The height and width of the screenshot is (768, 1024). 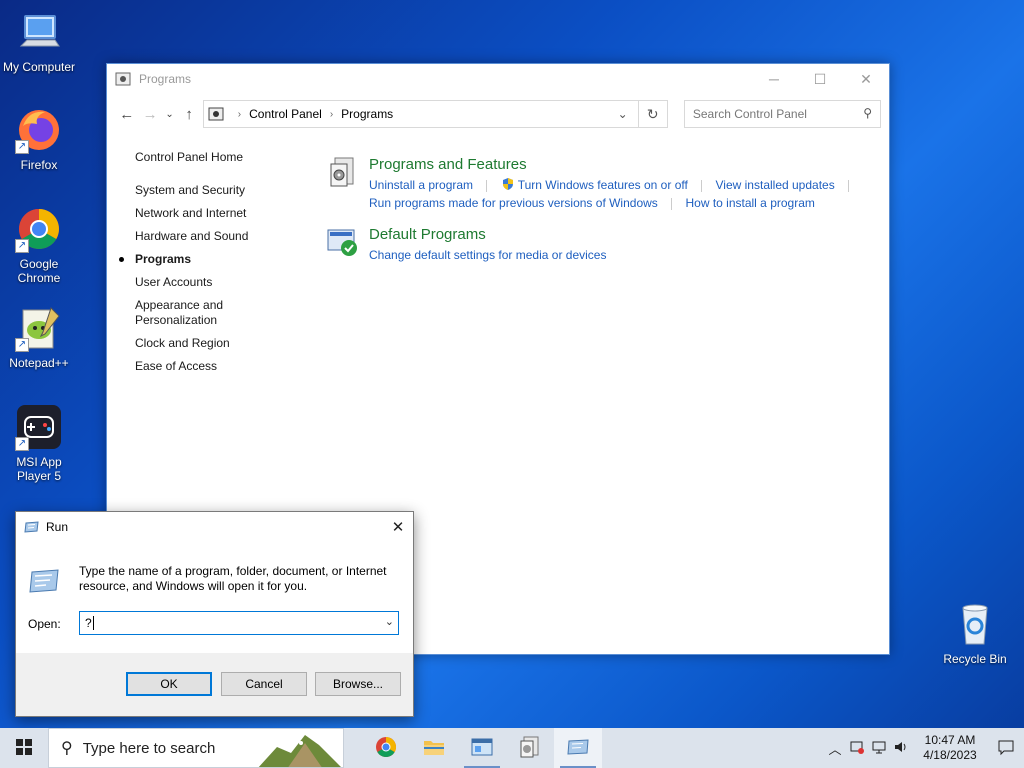 What do you see at coordinates (343, 172) in the screenshot?
I see `programs-features-icon` at bounding box center [343, 172].